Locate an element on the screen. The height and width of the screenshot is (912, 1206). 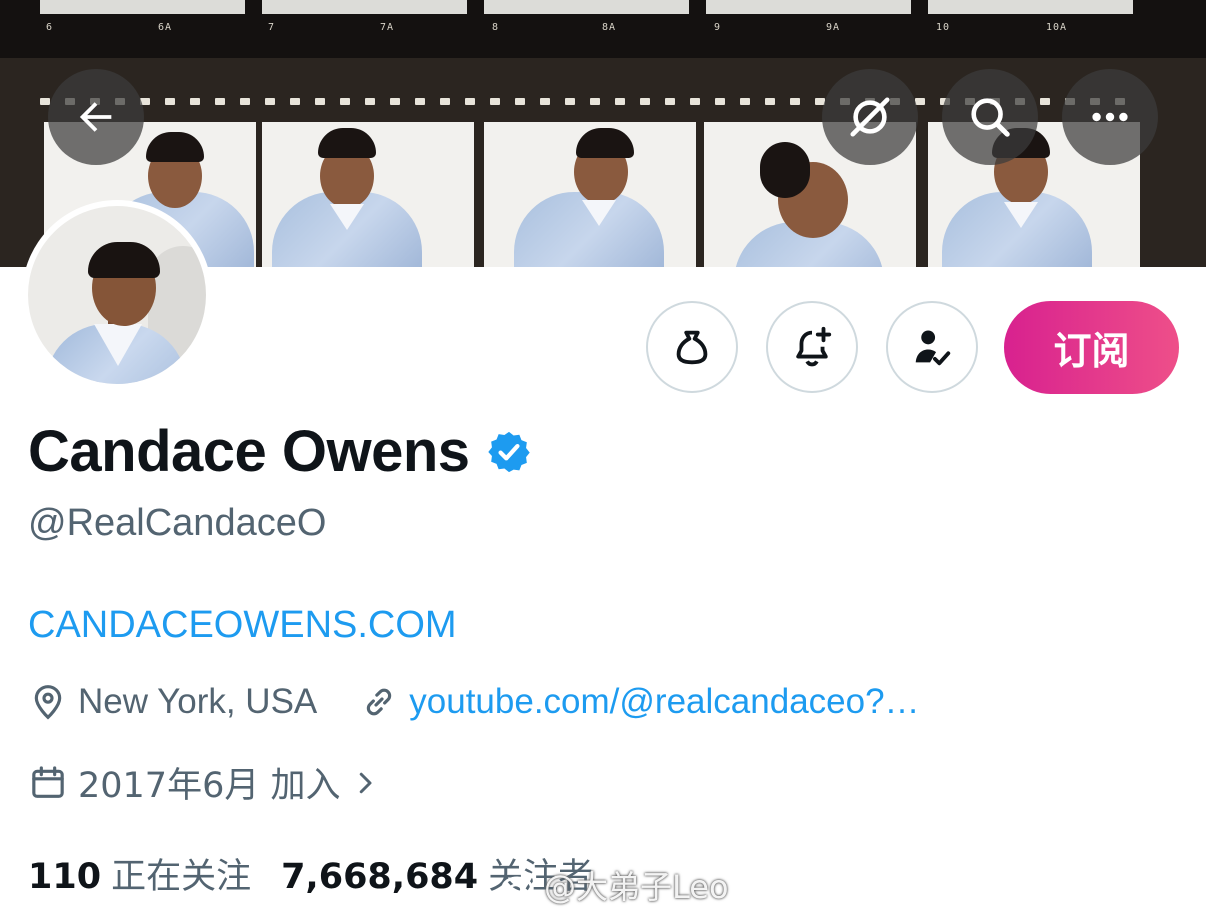
frame-number: 9 is located at coordinates (718, 27).